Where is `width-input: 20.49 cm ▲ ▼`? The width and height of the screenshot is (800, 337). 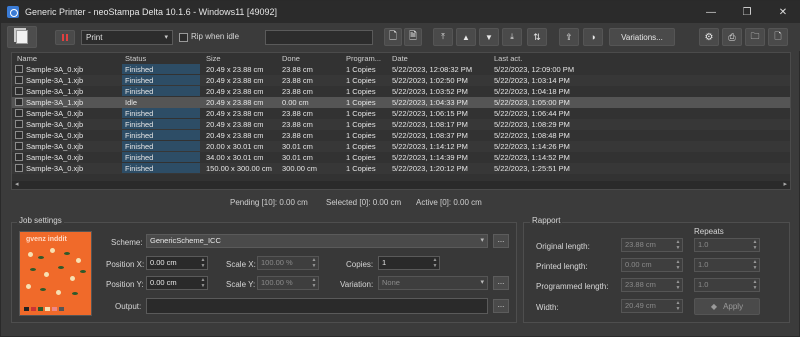
width-input: 20.49 cm ▲ ▼ is located at coordinates (652, 306).